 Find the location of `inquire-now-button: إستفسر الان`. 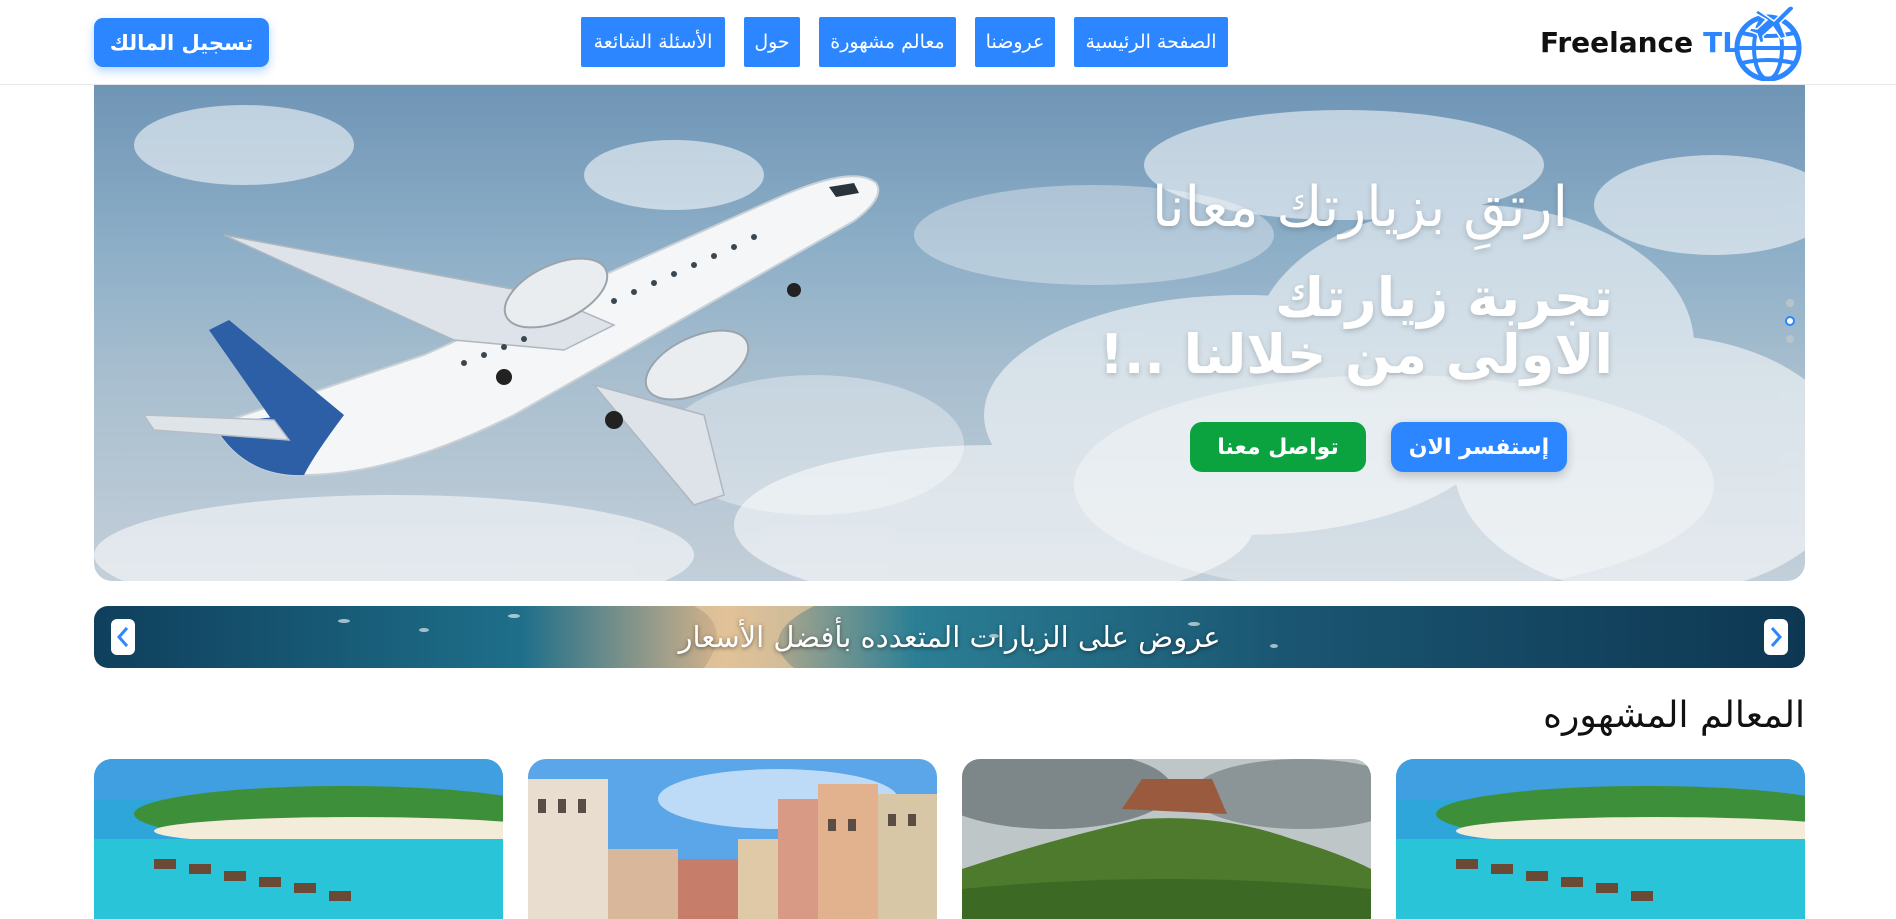

inquire-now-button: إستفسر الان is located at coordinates (1479, 447).